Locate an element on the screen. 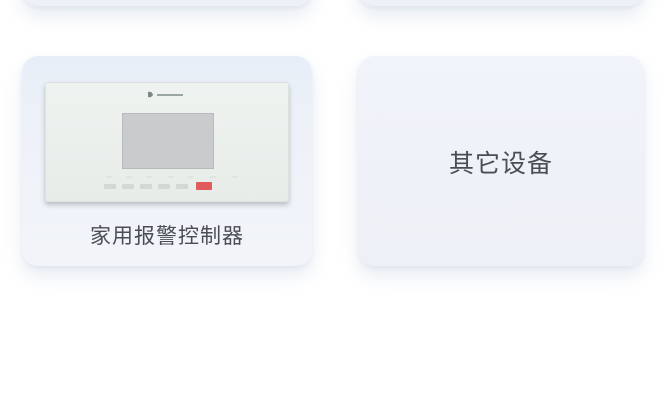 This screenshot has width=670, height=415. device-keypad is located at coordinates (170, 186).